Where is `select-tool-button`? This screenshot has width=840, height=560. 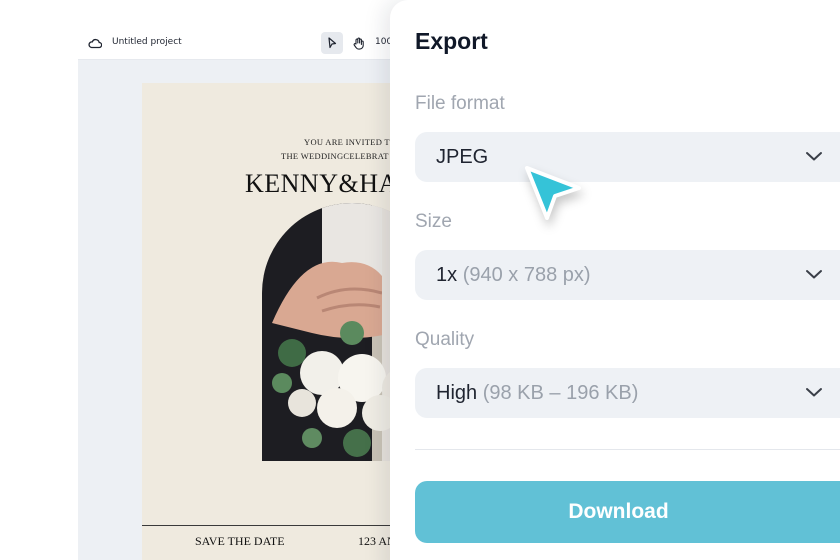
select-tool-button is located at coordinates (332, 43).